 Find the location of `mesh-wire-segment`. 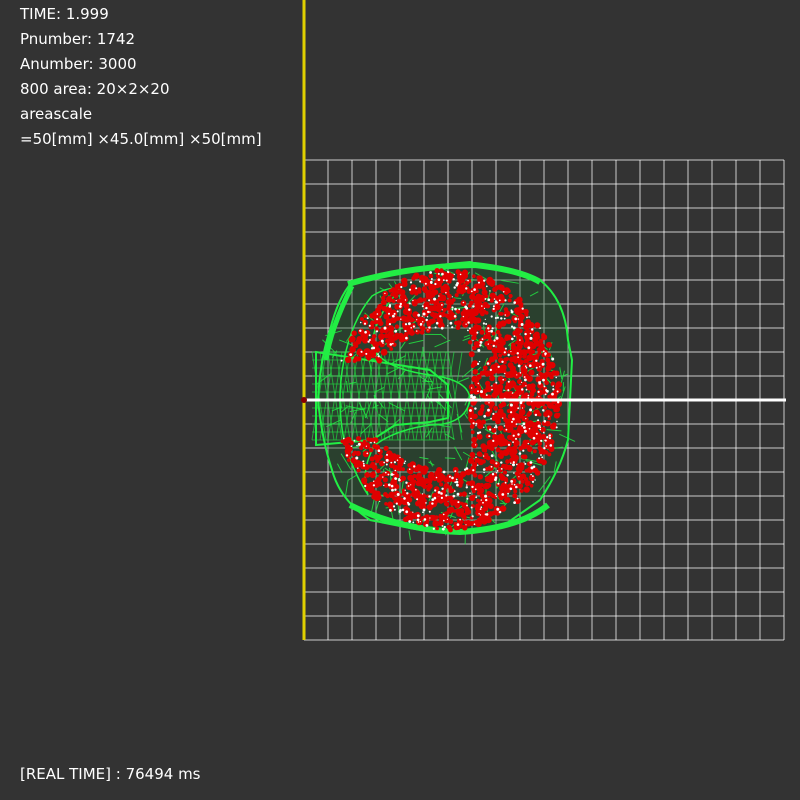

mesh-wire-segment is located at coordinates (457, 298).